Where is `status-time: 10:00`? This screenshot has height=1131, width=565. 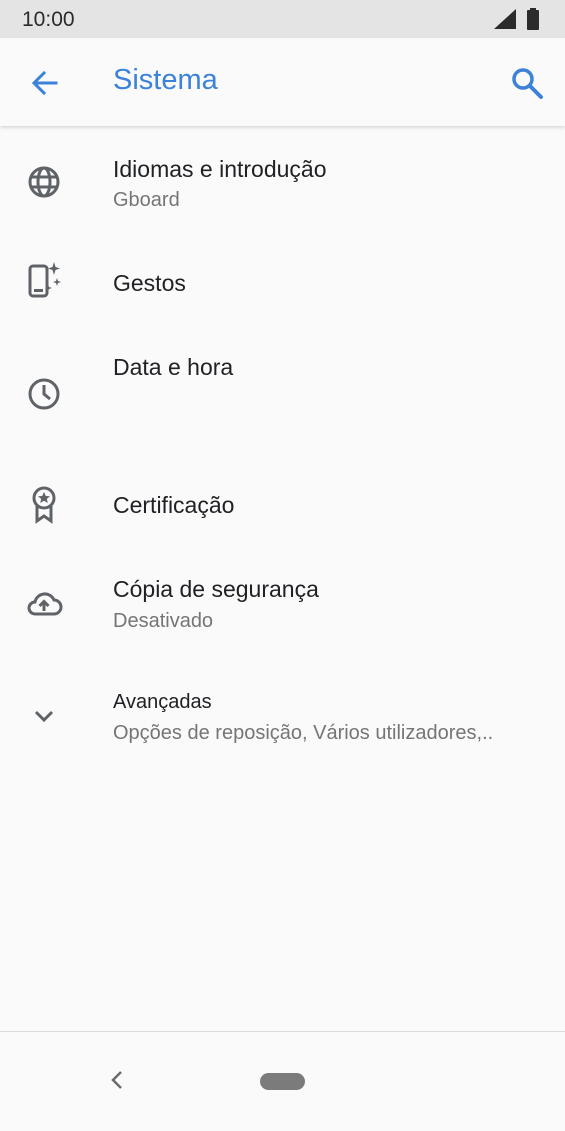
status-time: 10:00 is located at coordinates (48, 19).